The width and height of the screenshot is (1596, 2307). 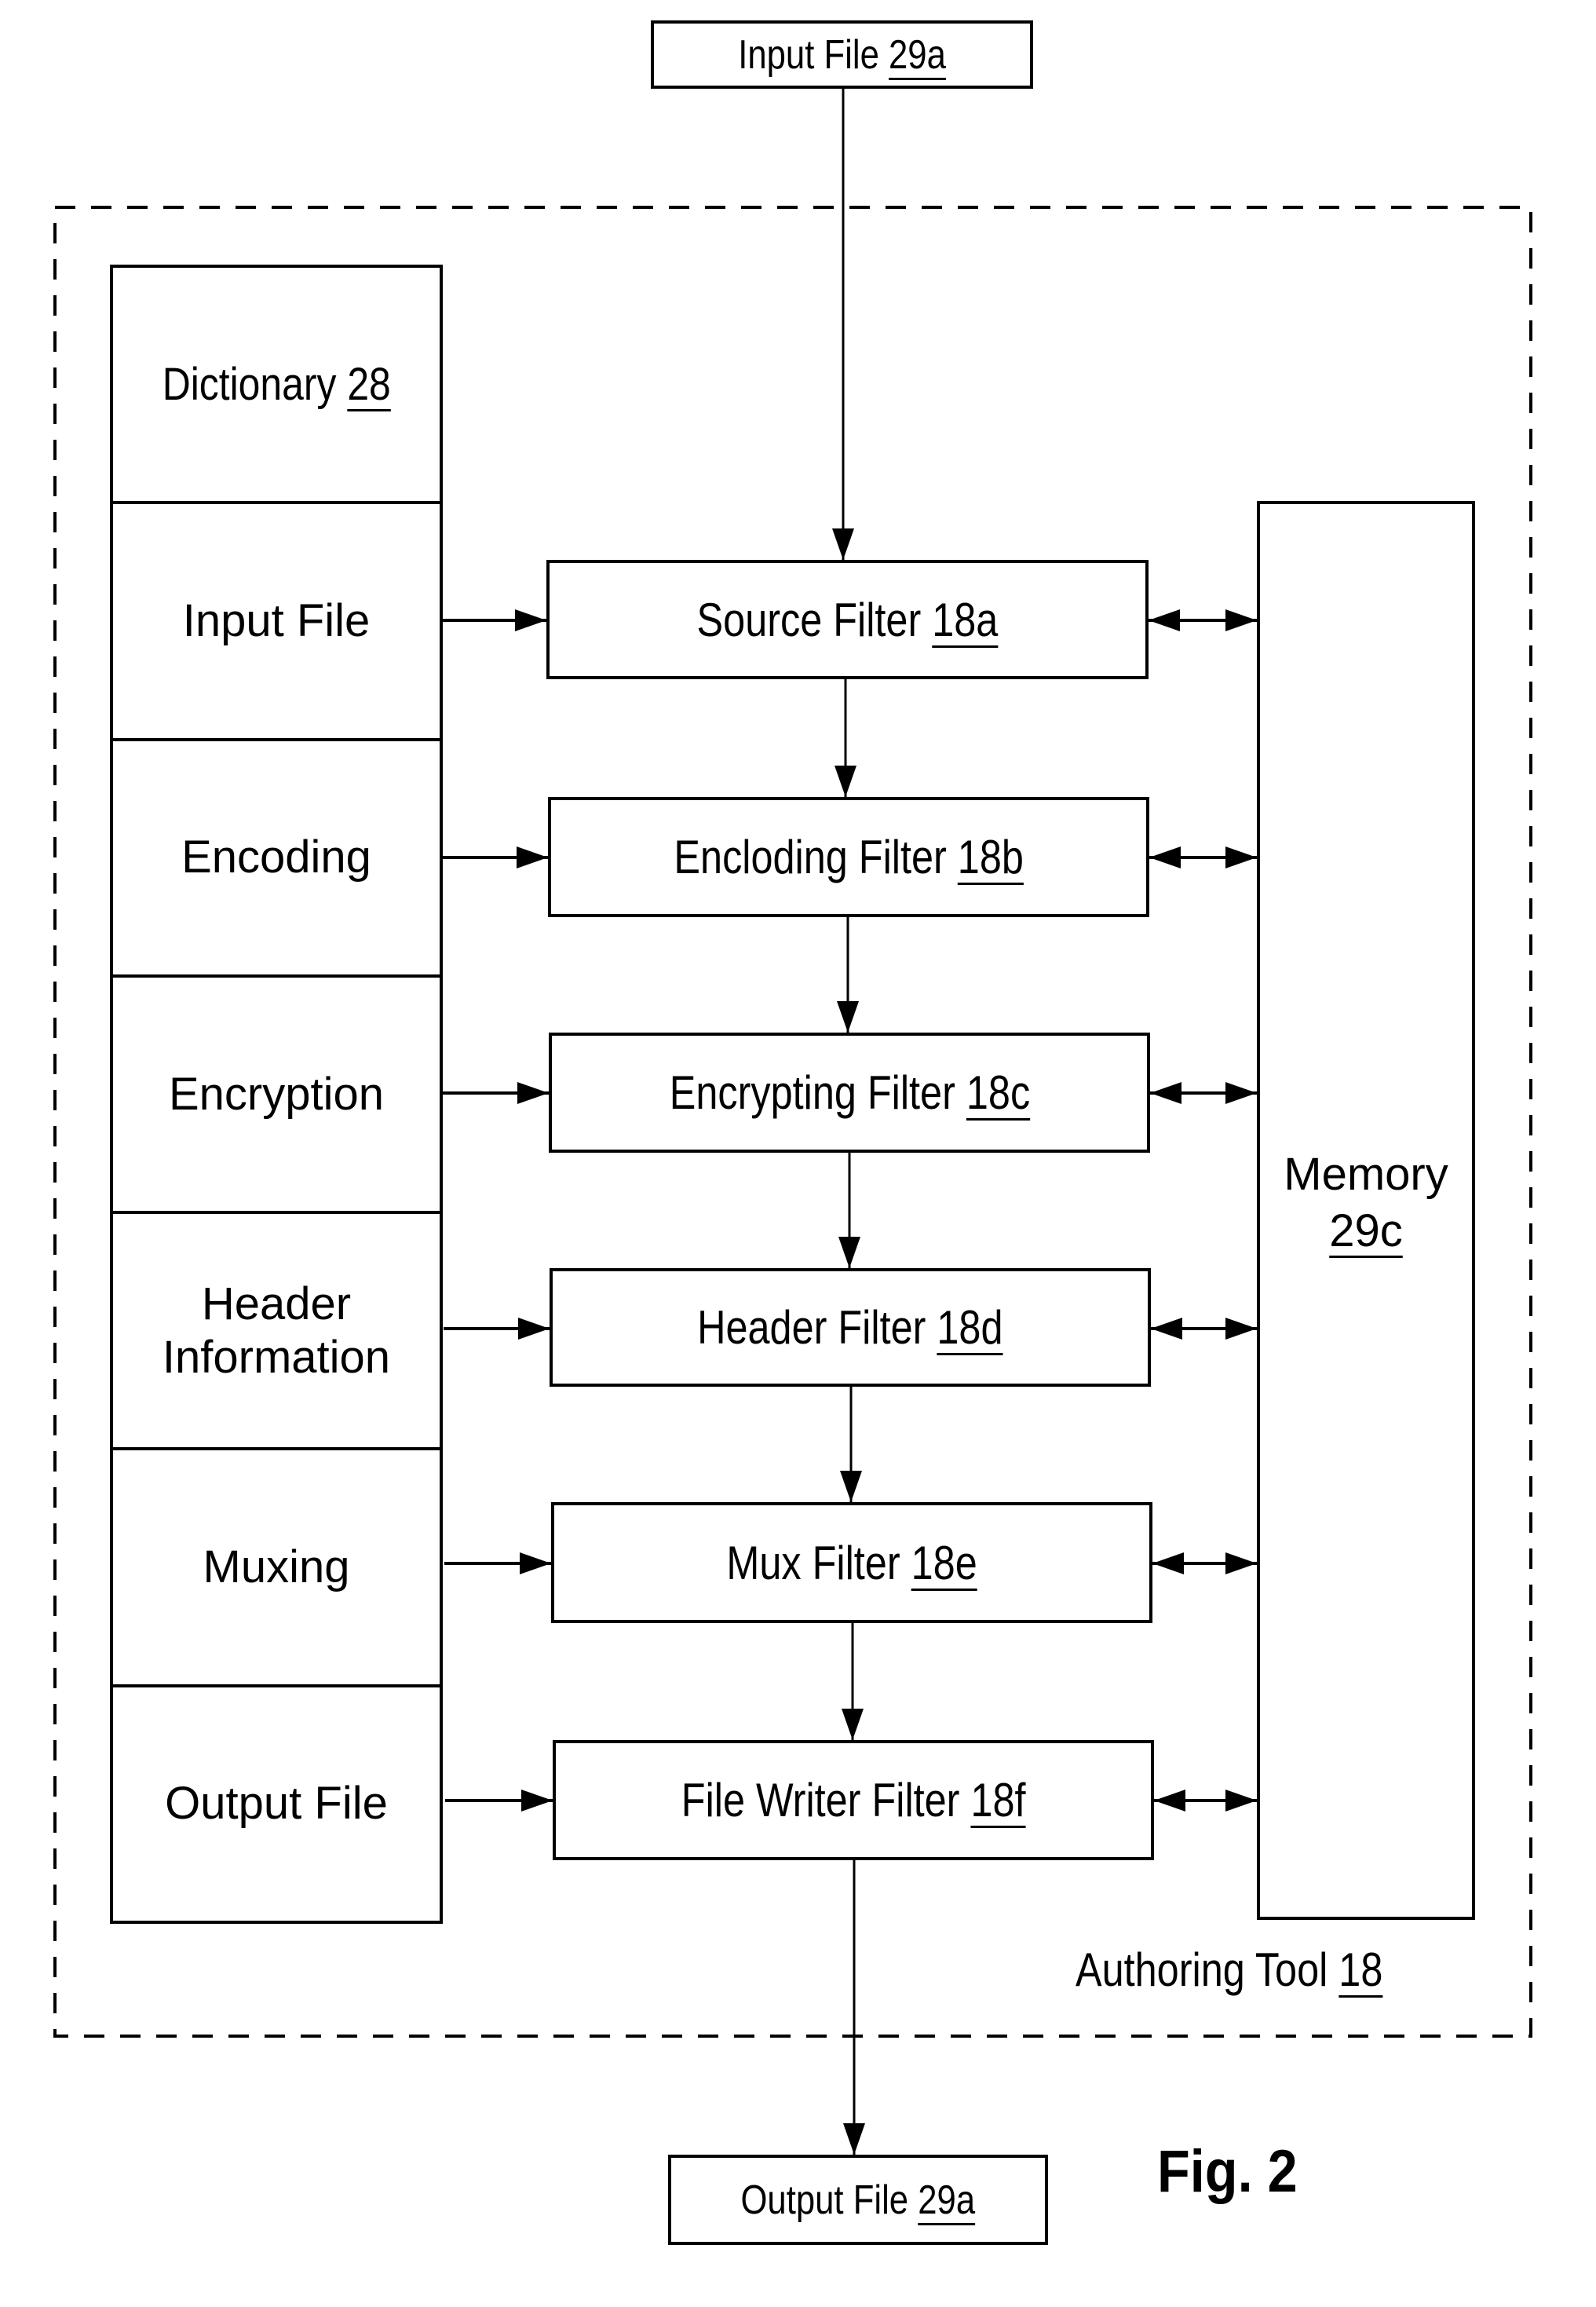 I want to click on dictionary-entry-input-file: Input File, so click(x=276, y=622).